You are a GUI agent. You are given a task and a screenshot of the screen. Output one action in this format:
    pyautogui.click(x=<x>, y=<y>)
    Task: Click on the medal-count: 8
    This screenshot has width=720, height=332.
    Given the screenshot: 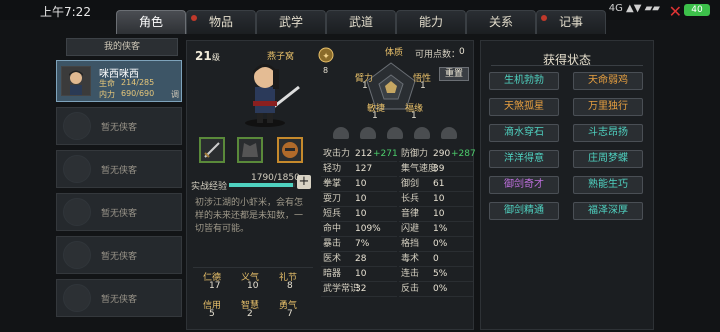 What is the action you would take?
    pyautogui.click(x=326, y=70)
    